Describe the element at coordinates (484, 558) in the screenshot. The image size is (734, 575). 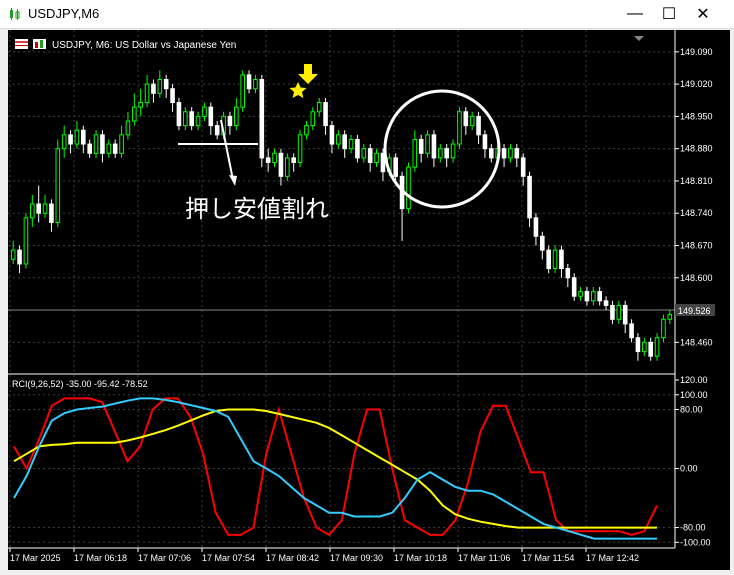
I see `time-tick-label: 17 Mar 11:06` at that location.